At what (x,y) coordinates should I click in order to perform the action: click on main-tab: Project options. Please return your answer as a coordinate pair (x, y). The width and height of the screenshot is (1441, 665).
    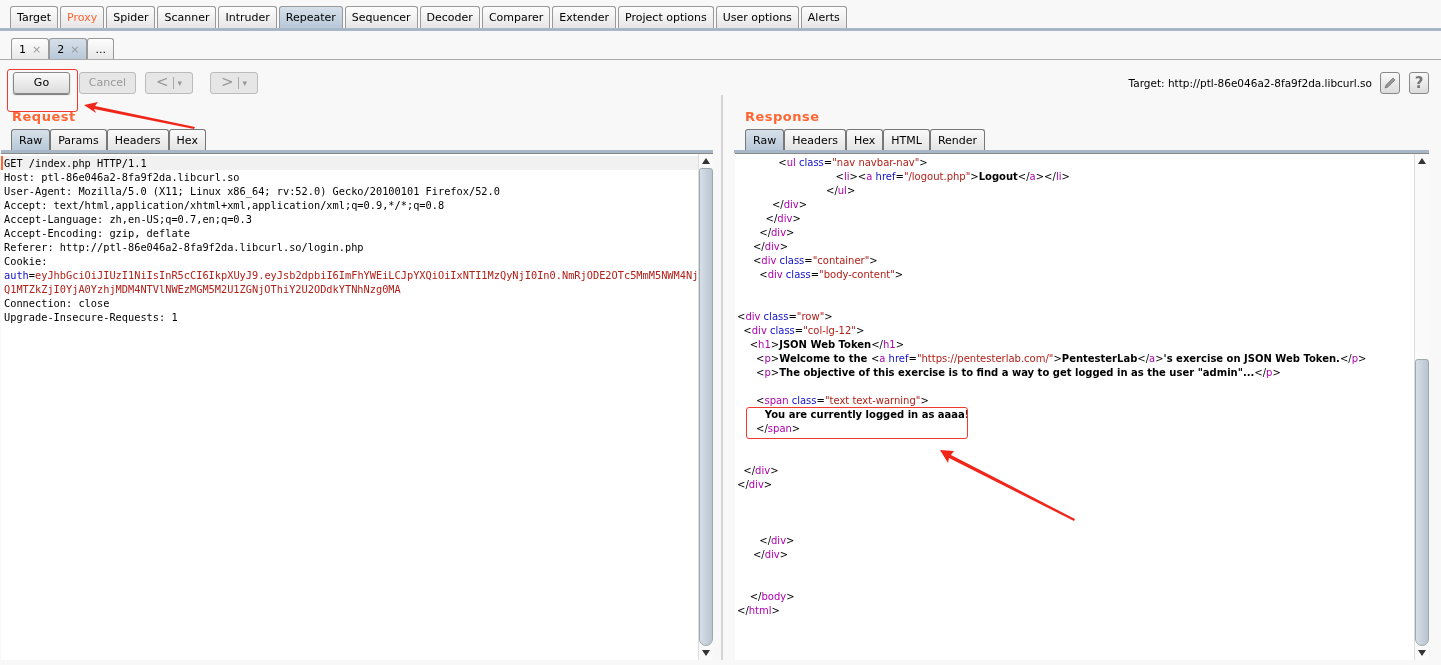
    Looking at the image, I should click on (666, 17).